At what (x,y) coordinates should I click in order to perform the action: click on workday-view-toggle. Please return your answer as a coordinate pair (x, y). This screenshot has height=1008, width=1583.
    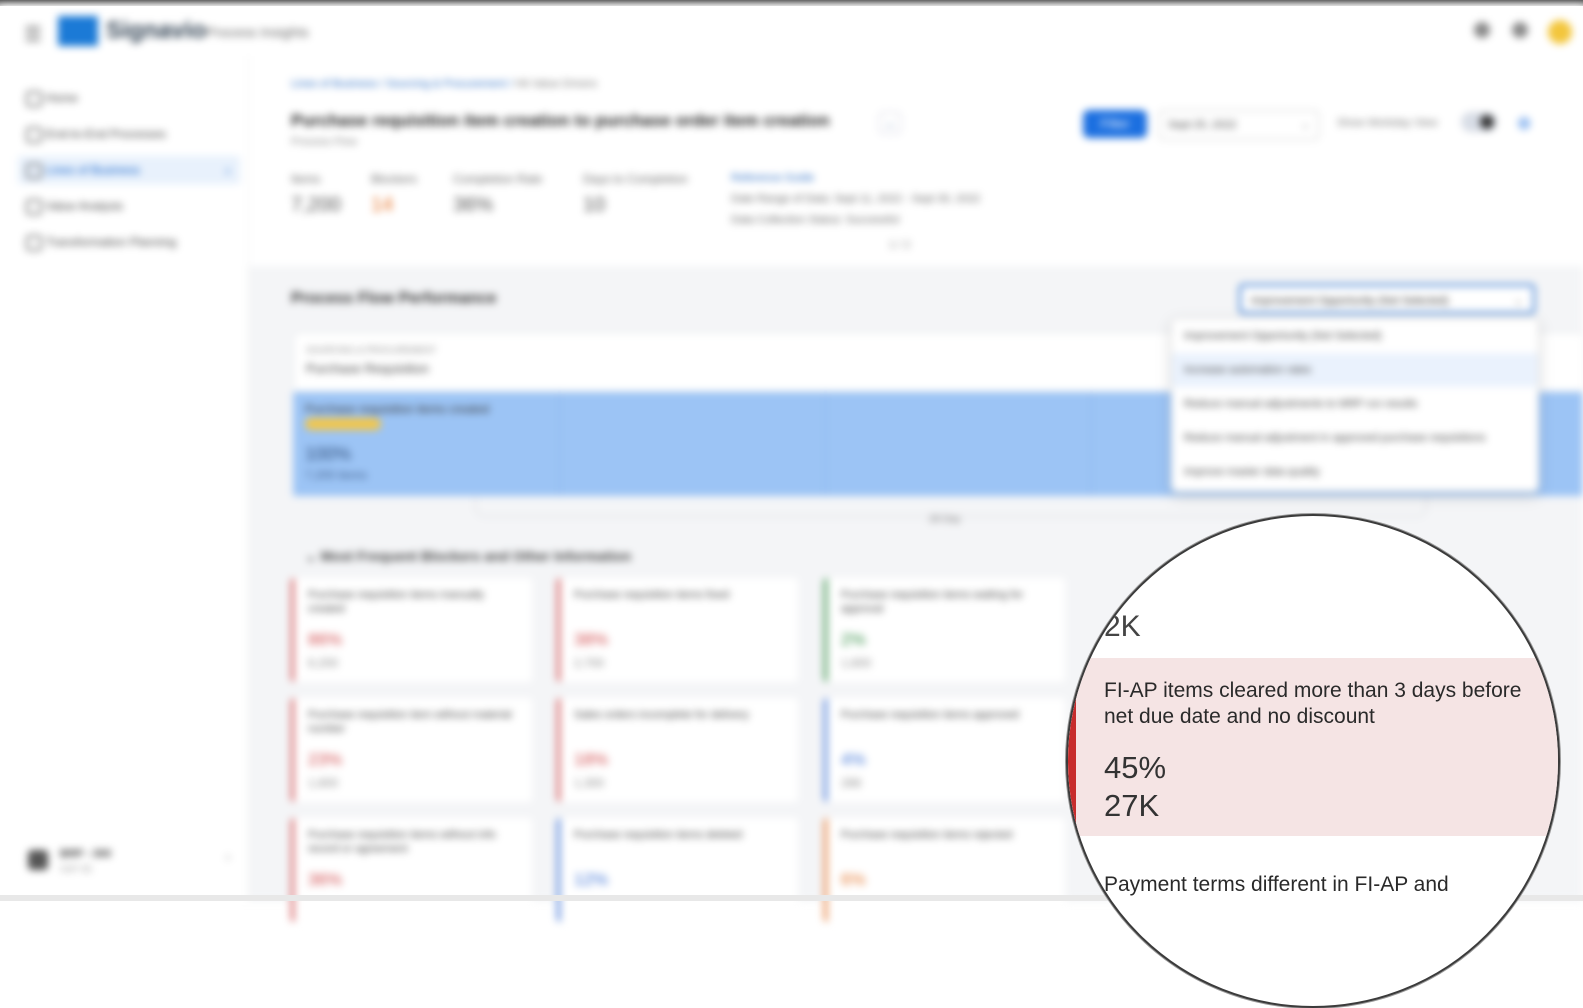
    Looking at the image, I should click on (1479, 122).